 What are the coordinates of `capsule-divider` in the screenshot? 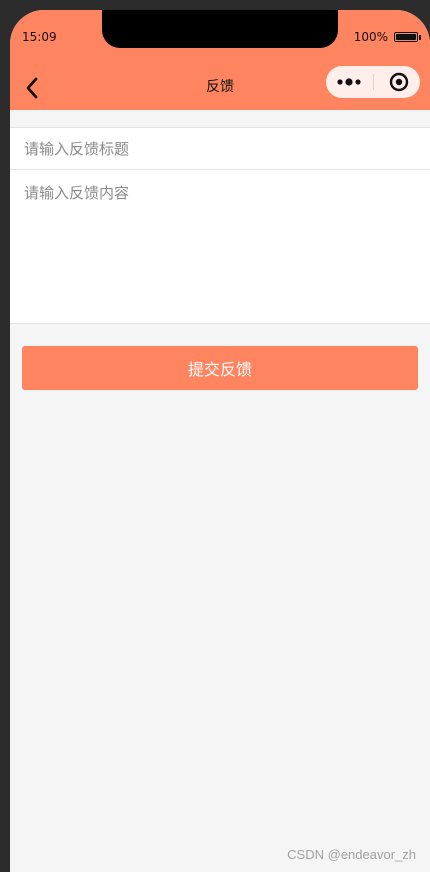 It's located at (373, 82).